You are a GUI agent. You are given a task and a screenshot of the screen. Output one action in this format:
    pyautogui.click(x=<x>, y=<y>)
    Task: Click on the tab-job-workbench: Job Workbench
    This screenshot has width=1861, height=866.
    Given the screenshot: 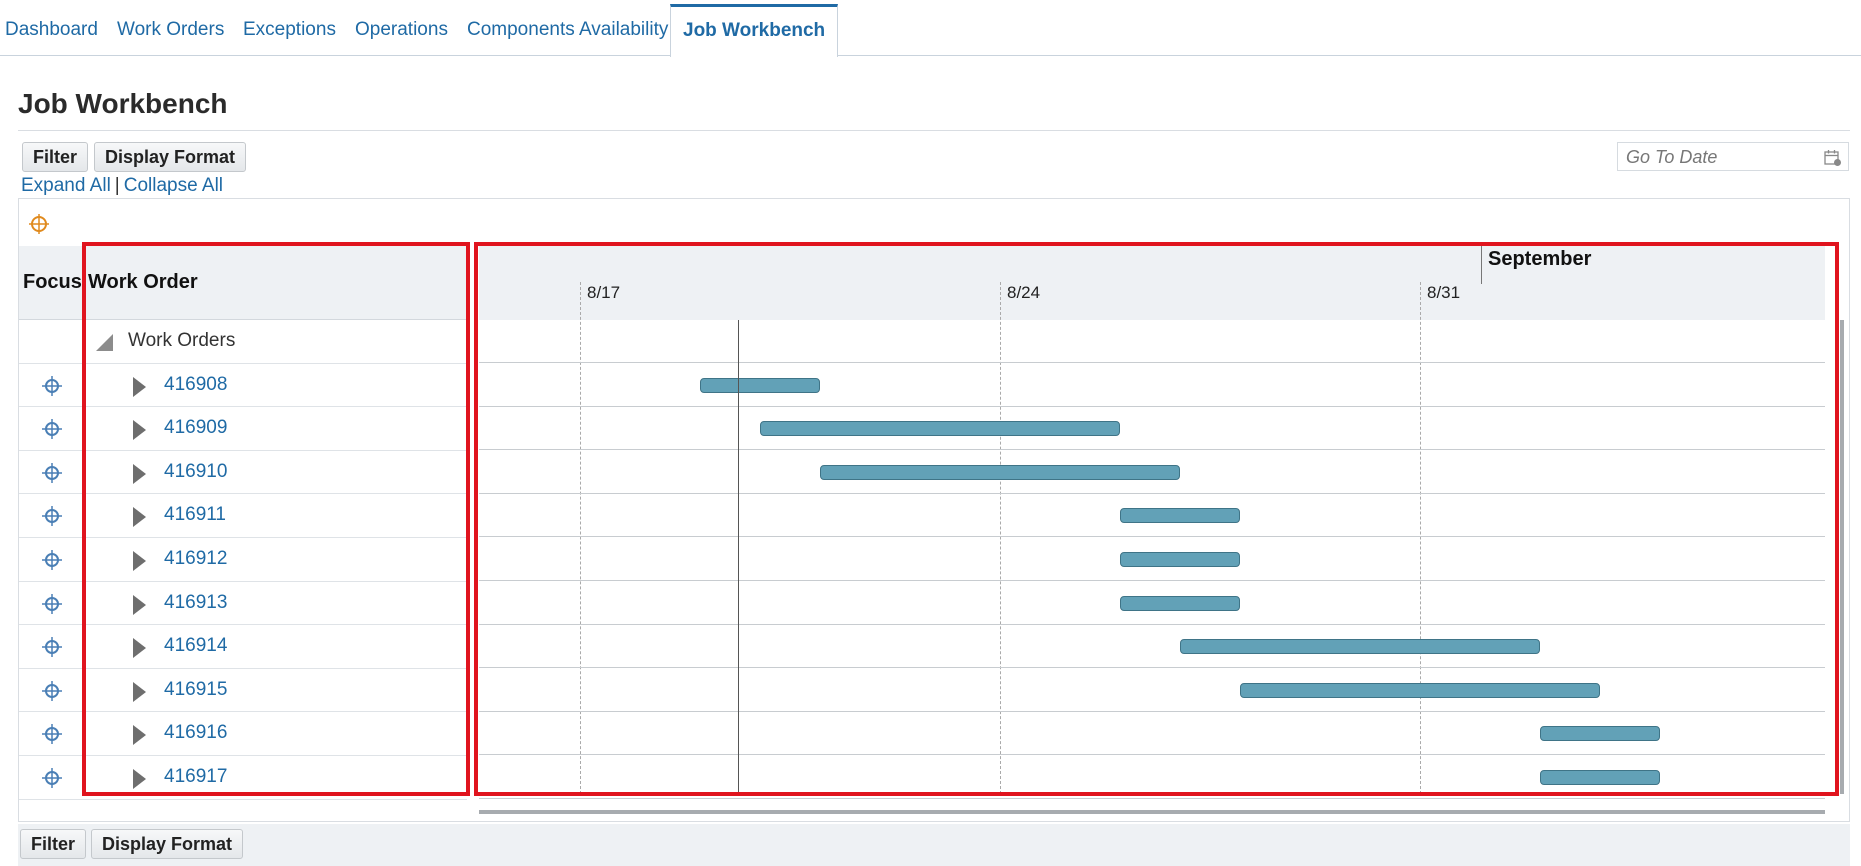 What is the action you would take?
    pyautogui.click(x=754, y=30)
    